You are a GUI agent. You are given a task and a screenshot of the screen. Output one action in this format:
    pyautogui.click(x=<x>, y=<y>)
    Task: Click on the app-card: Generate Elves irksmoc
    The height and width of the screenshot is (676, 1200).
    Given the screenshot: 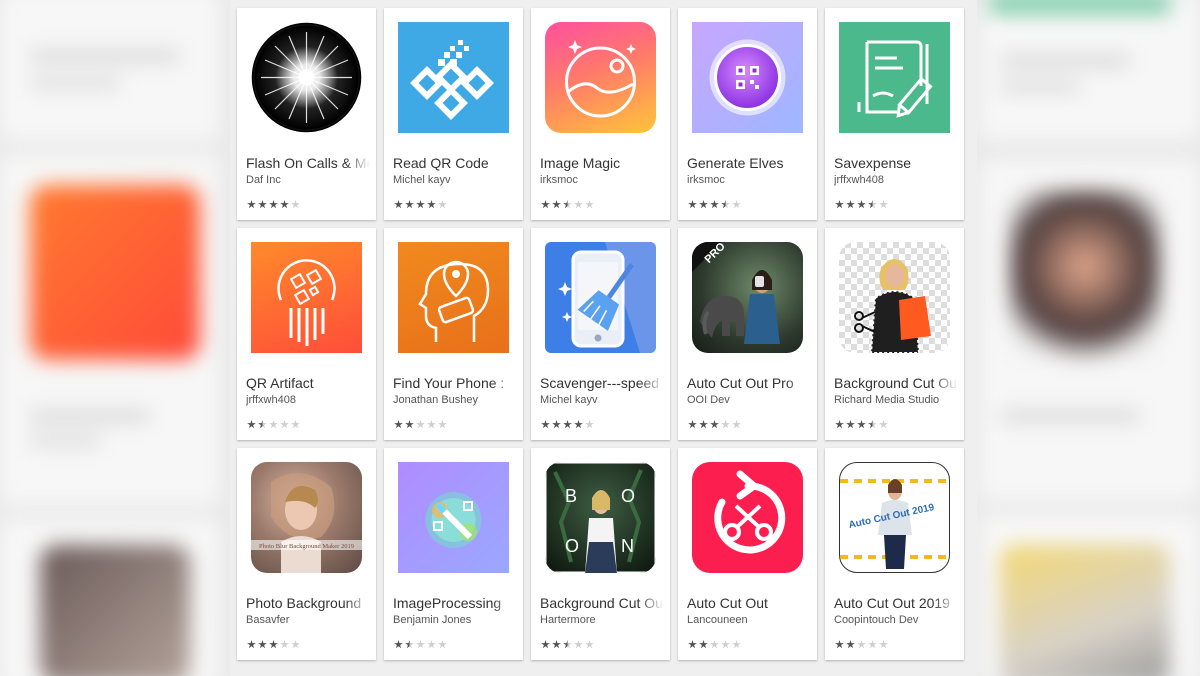 What is the action you would take?
    pyautogui.click(x=747, y=114)
    